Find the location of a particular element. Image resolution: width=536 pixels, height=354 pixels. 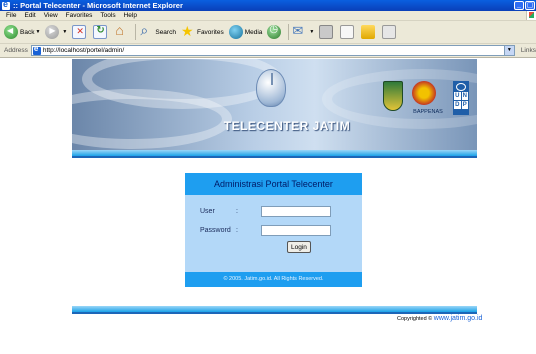

menu-help: Help is located at coordinates (130, 15).